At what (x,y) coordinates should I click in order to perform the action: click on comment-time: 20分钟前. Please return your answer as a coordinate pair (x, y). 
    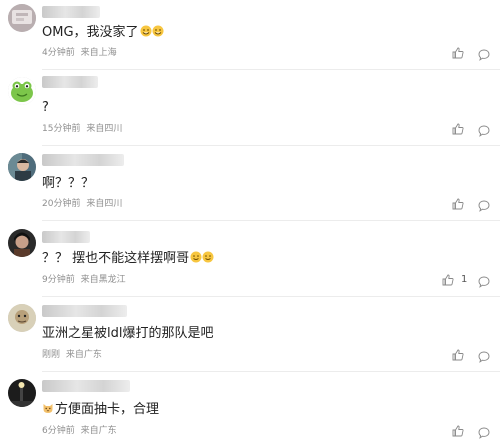
    Looking at the image, I should click on (61, 204).